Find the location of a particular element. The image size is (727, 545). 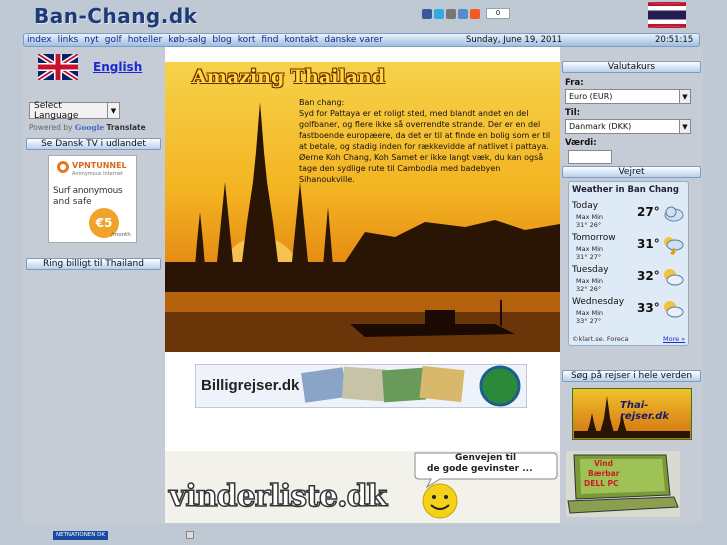

weather-temp: 33° is located at coordinates (648, 308).